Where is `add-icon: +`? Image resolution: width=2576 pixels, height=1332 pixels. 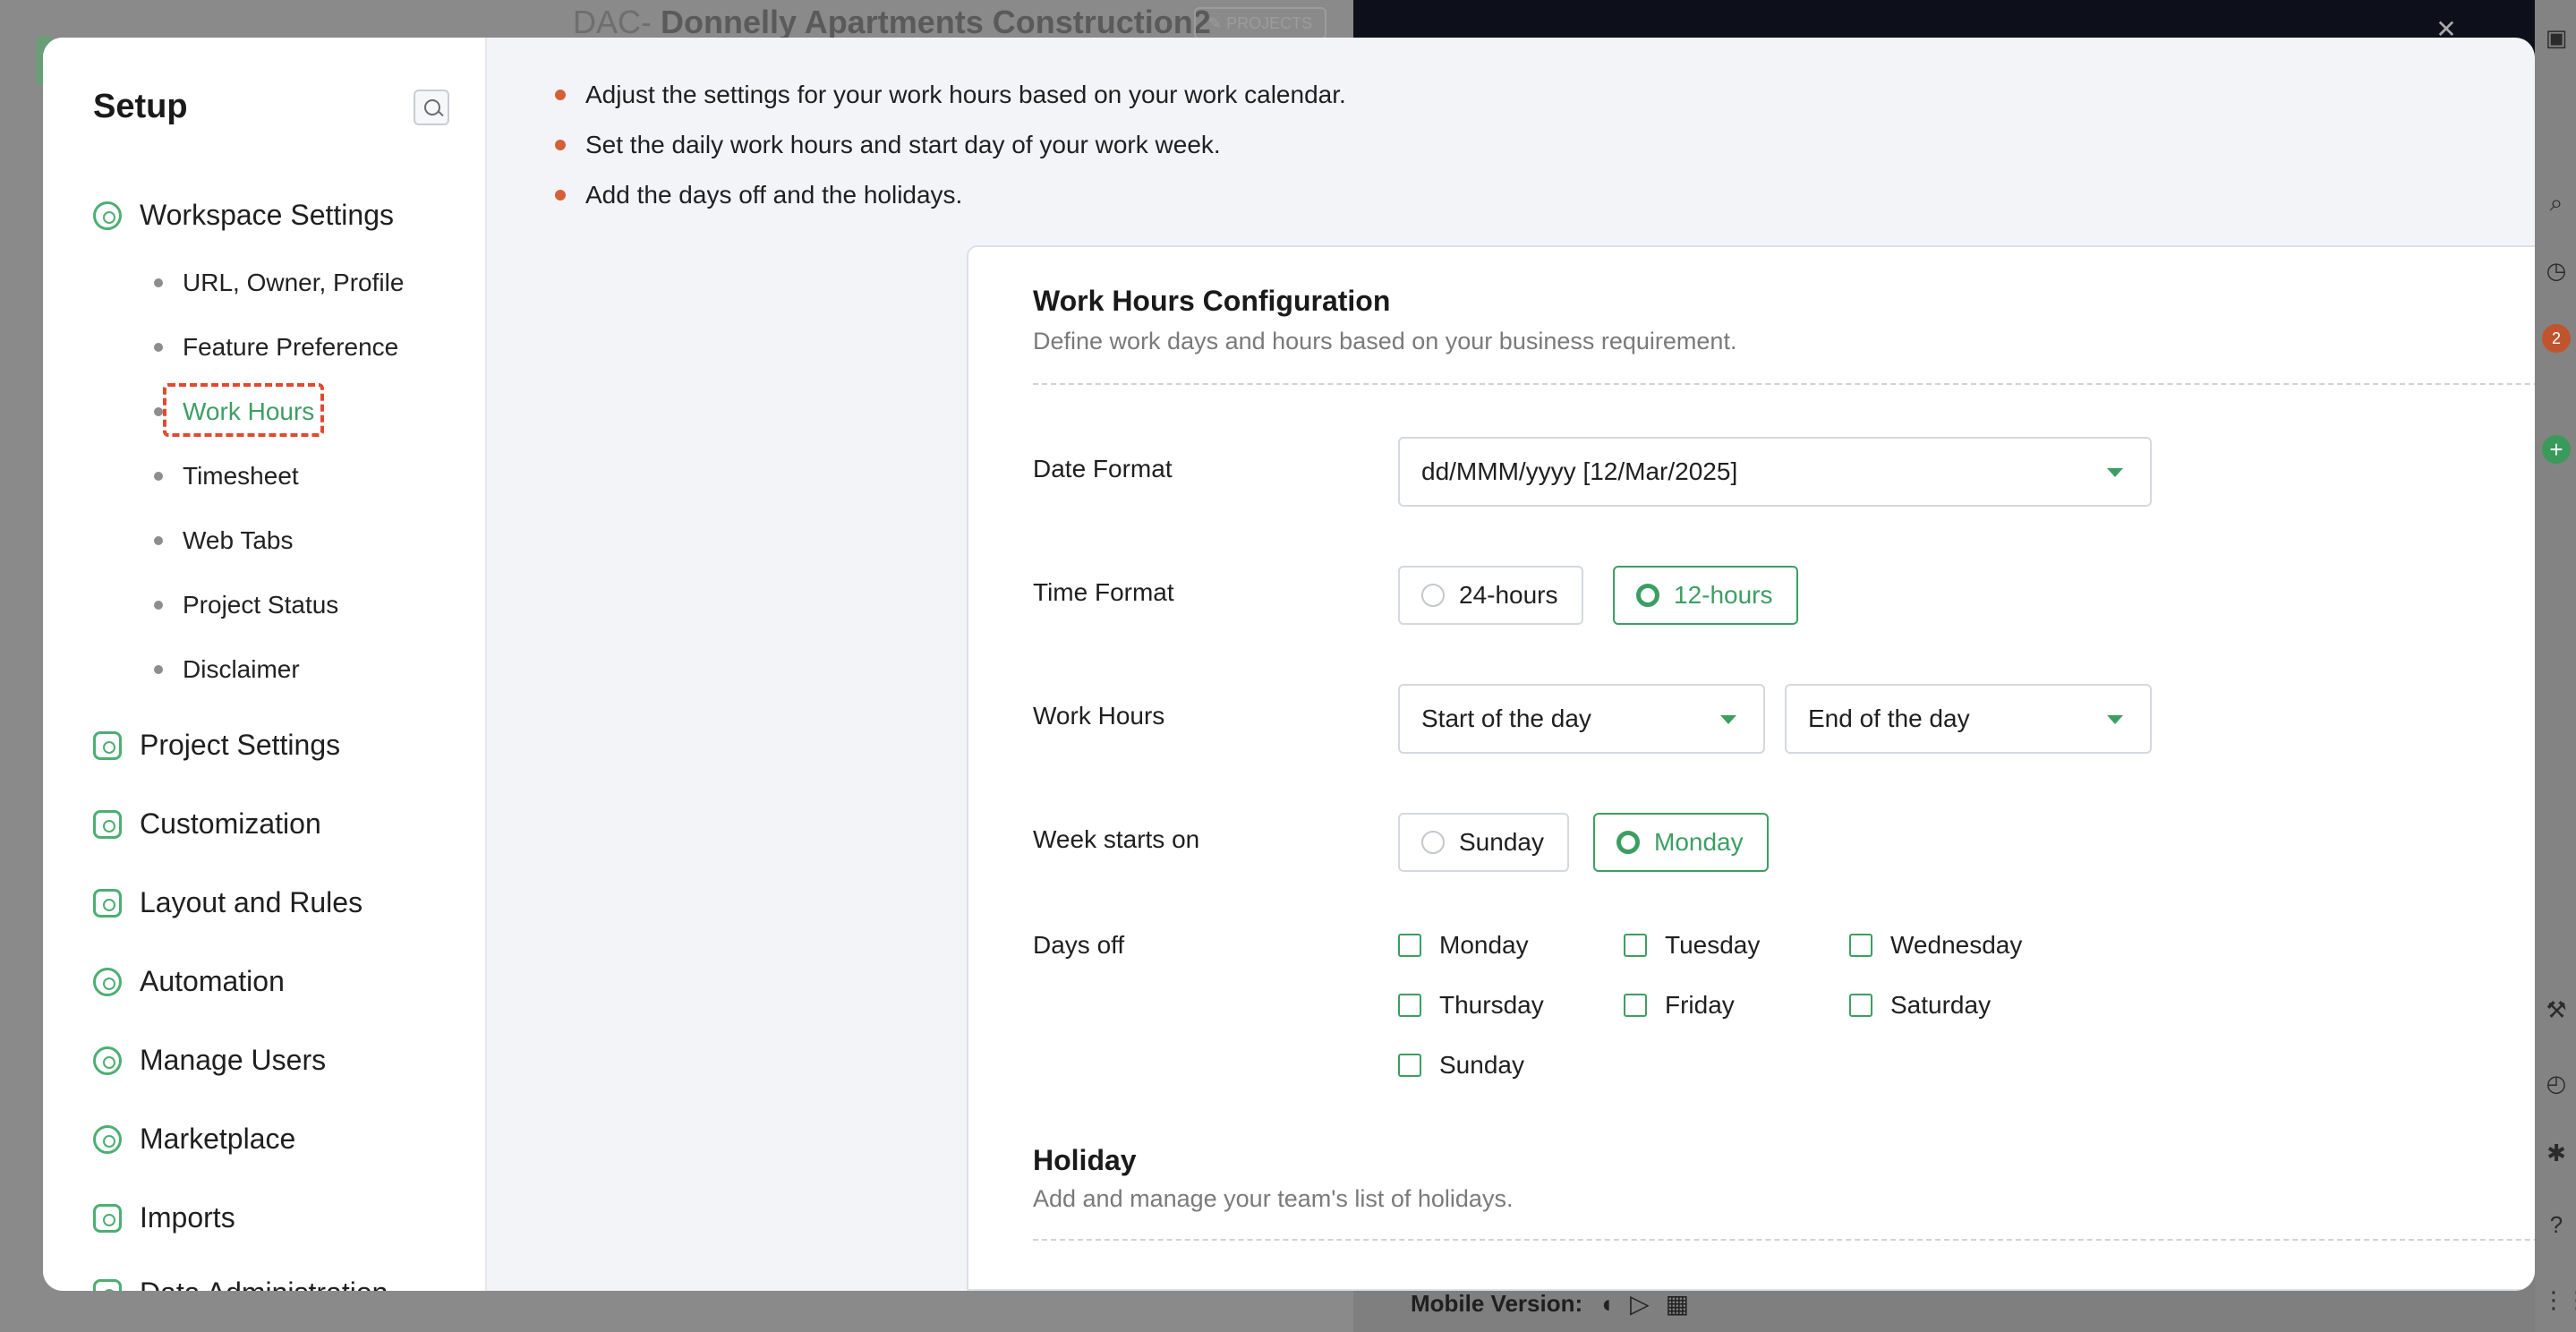
add-icon: + is located at coordinates (2556, 449).